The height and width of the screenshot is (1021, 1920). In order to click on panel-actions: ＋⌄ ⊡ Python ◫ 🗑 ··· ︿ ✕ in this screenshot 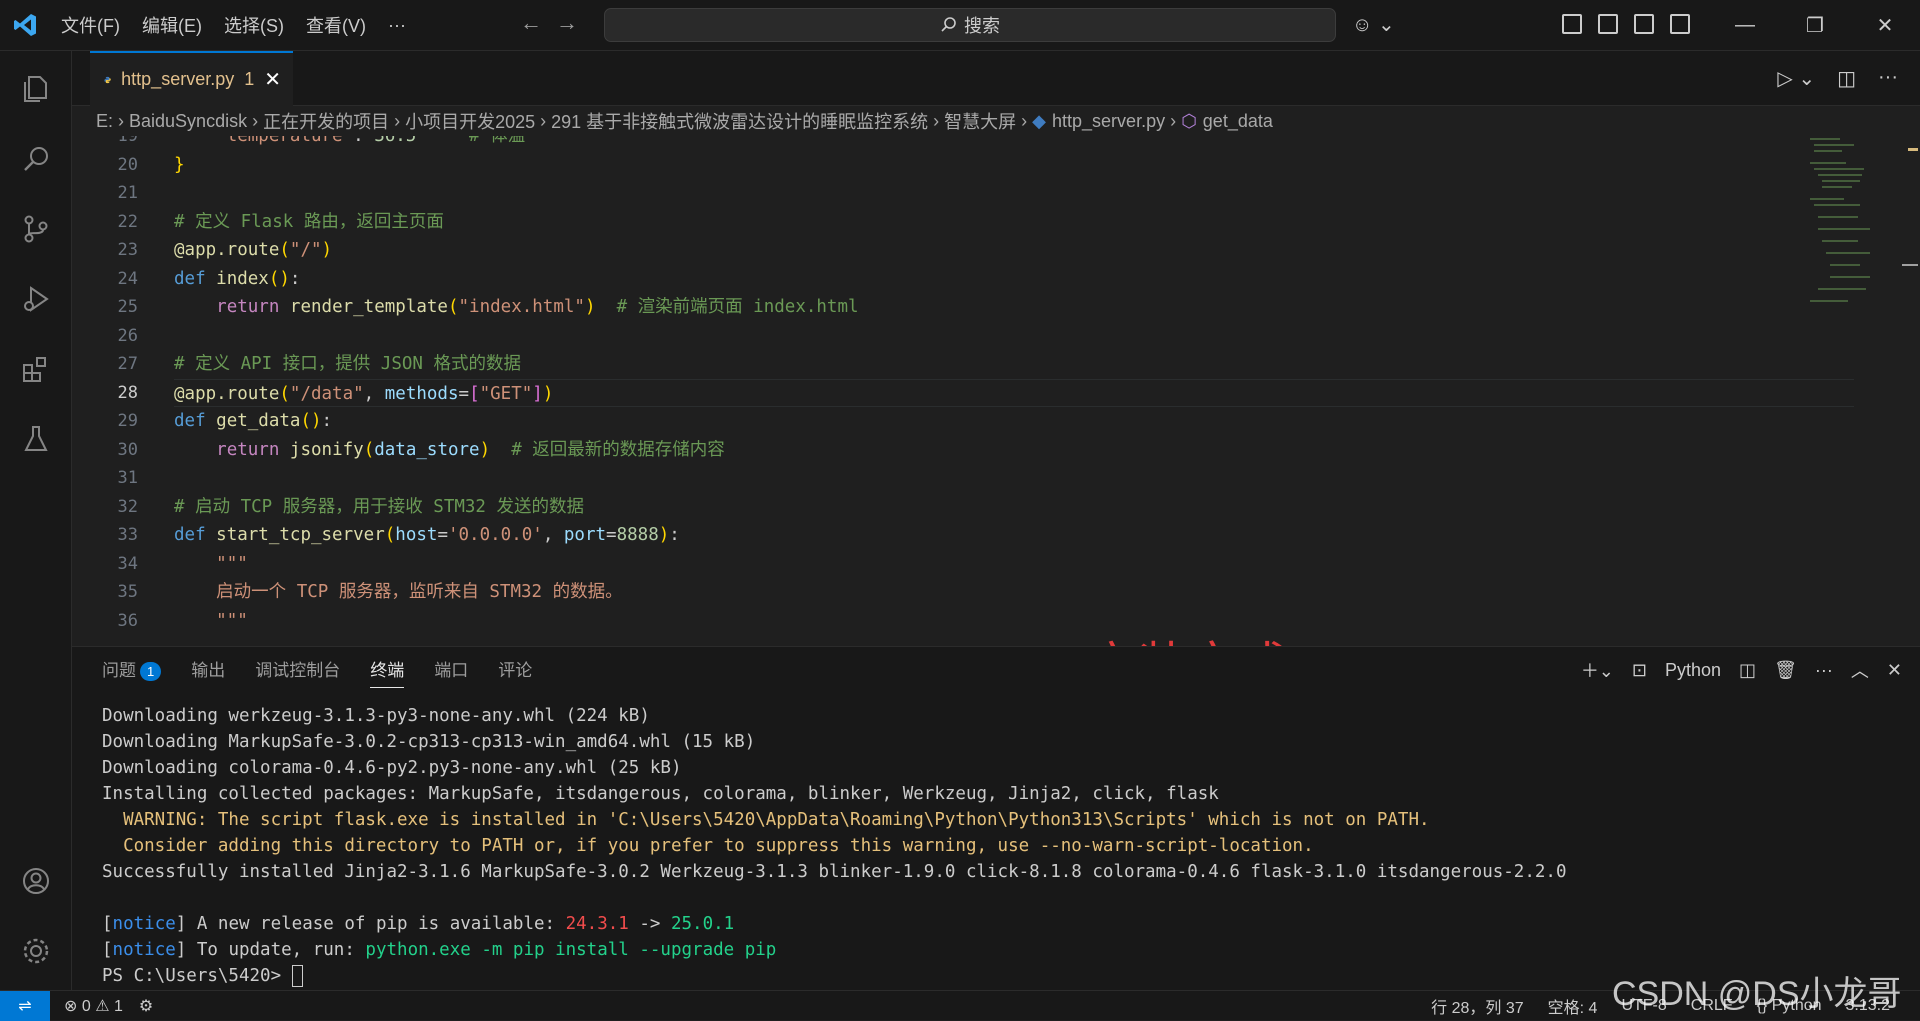, I will do `click(1741, 670)`.